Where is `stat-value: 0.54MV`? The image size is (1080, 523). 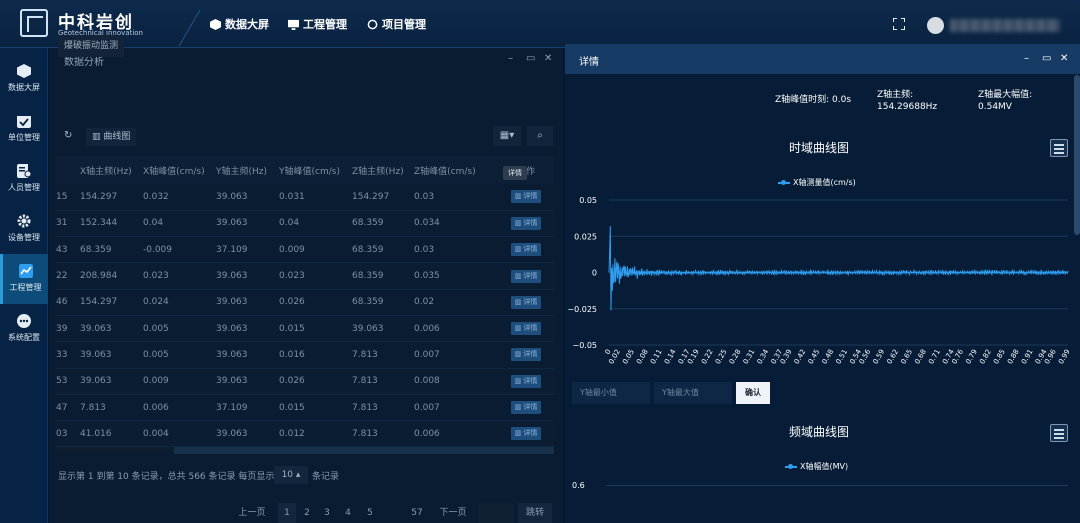
stat-value: 0.54MV is located at coordinates (995, 107).